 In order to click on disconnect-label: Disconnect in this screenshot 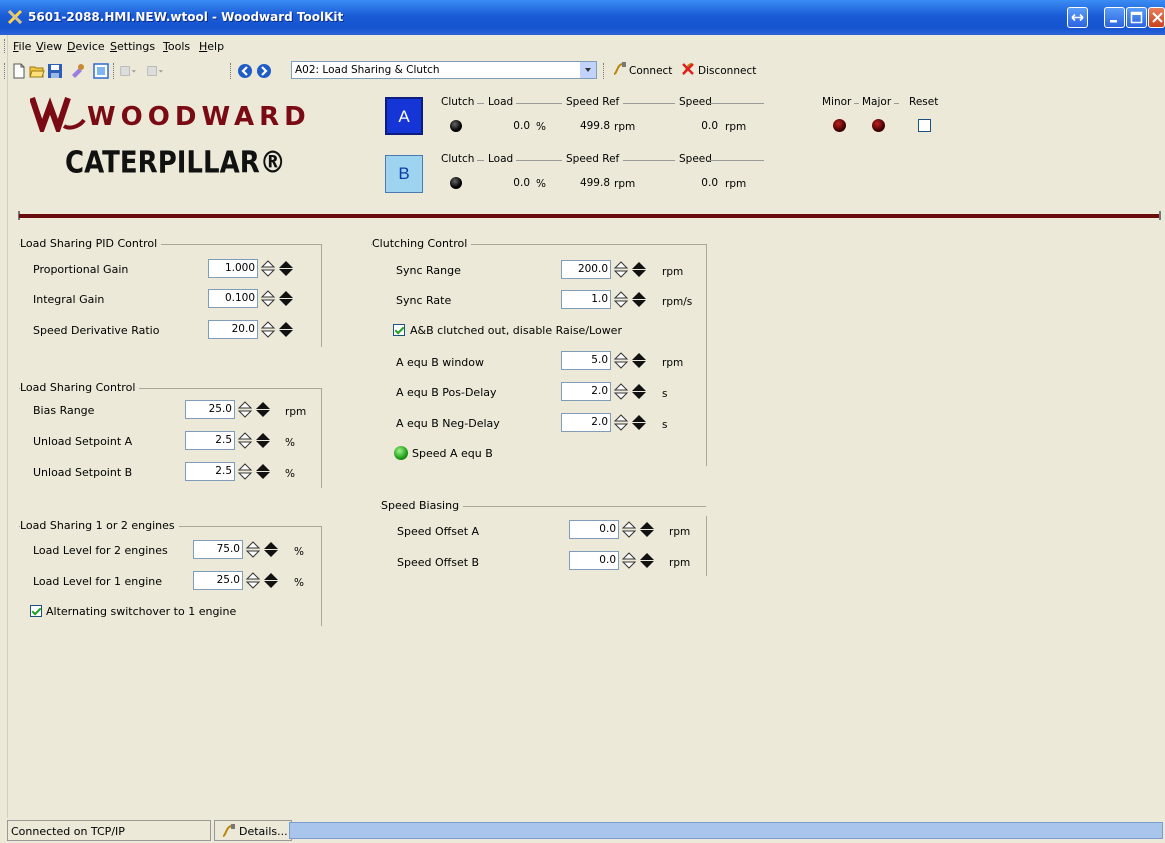, I will do `click(727, 71)`.